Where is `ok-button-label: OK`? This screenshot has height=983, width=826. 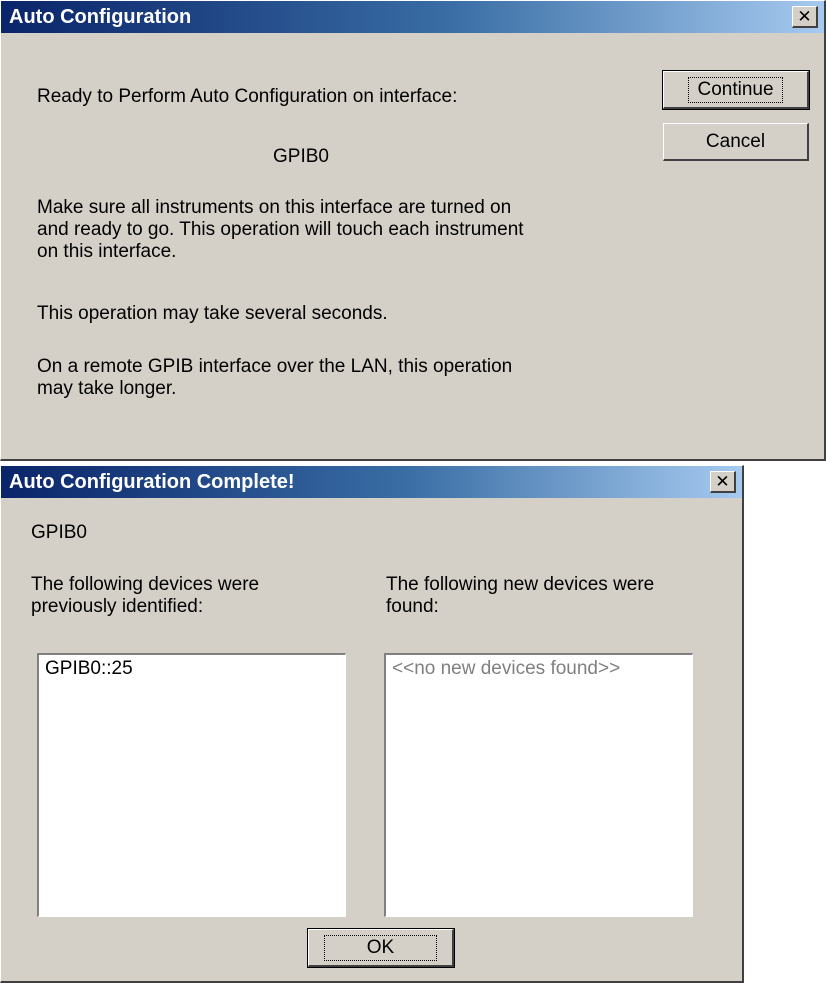 ok-button-label: OK is located at coordinates (380, 947).